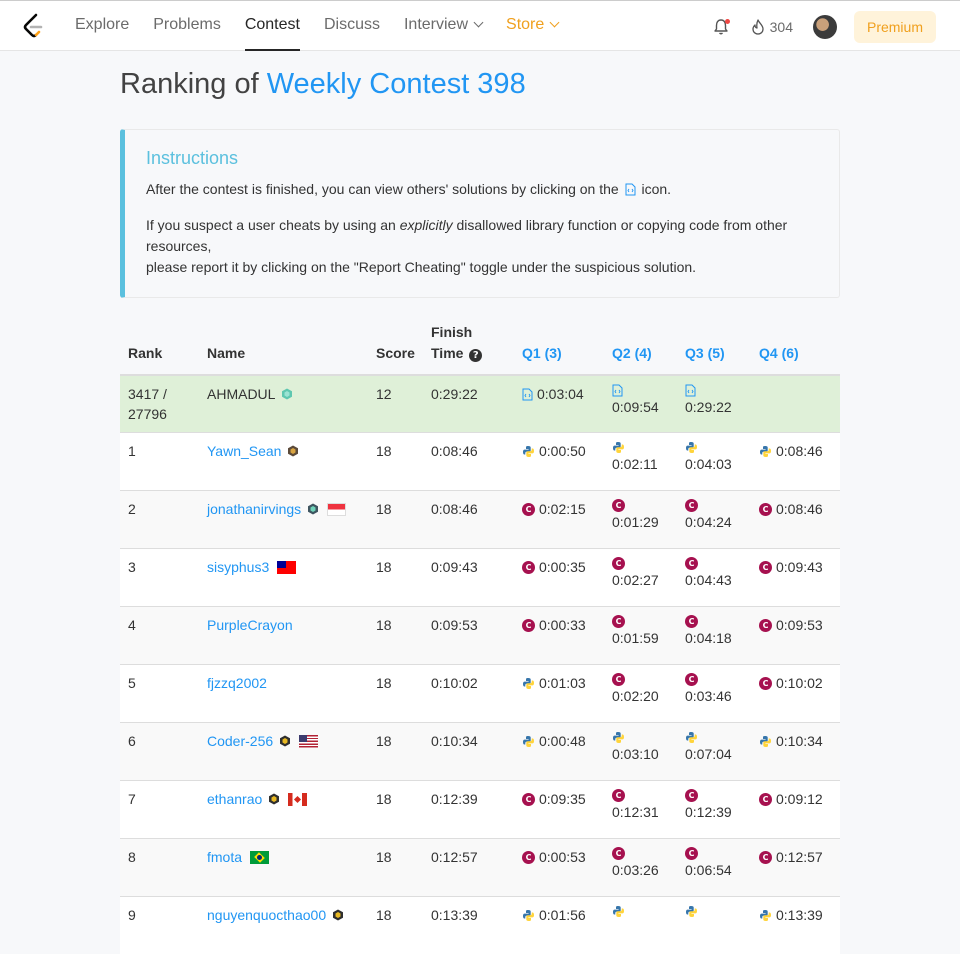 This screenshot has width=960, height=954. I want to click on q1-cell: 0:00:53, so click(559, 866).